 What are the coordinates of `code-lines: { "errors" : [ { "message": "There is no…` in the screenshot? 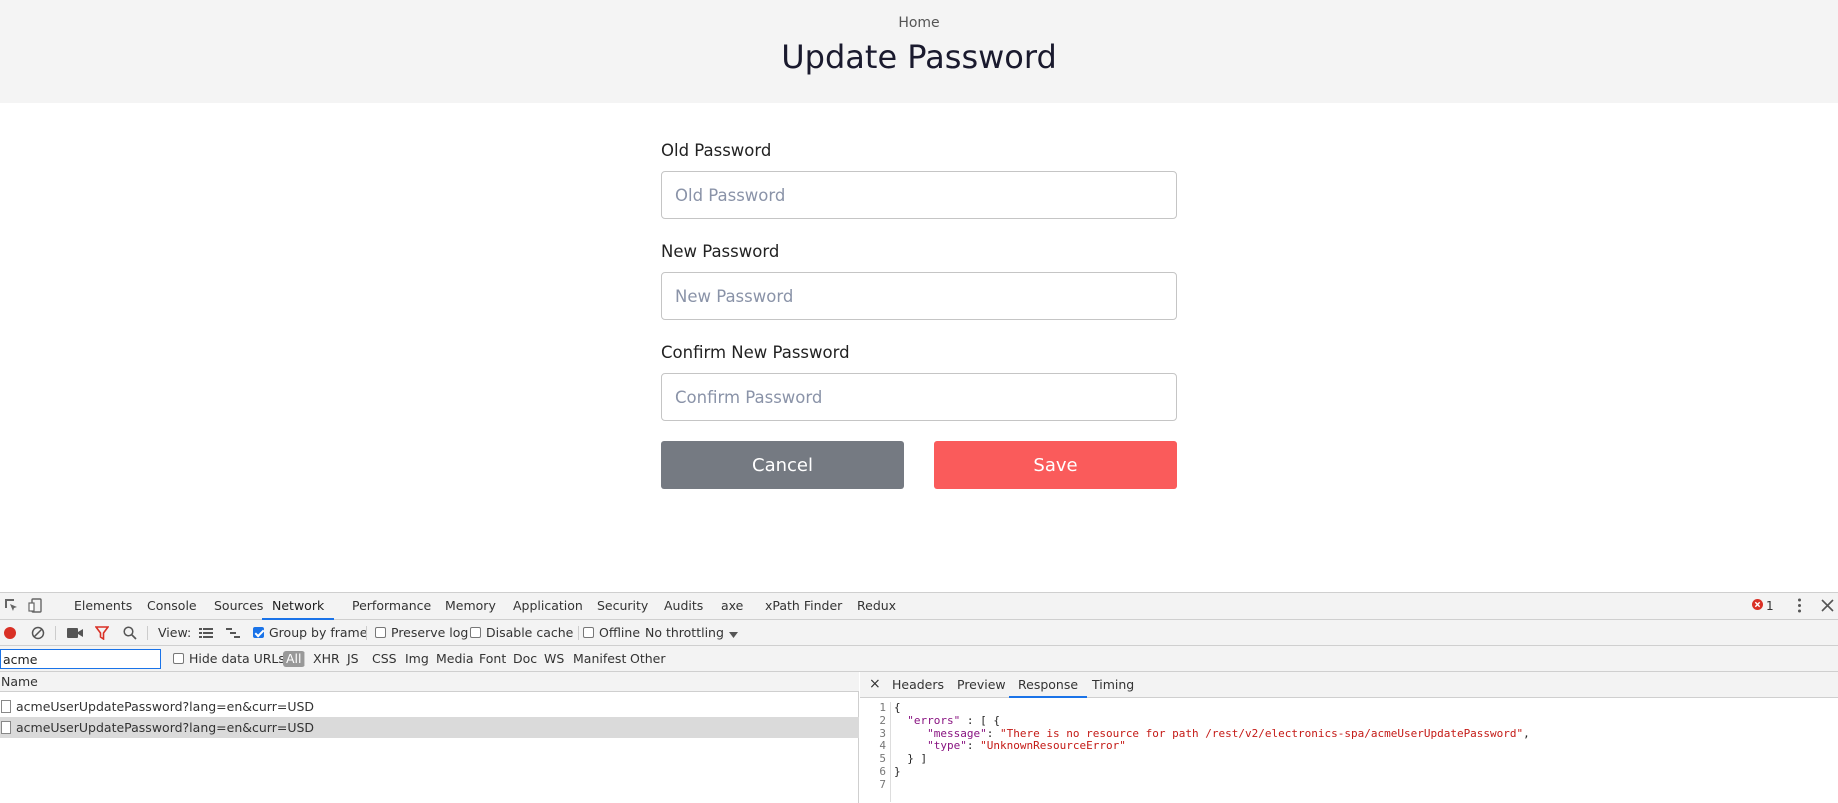 It's located at (1212, 746).